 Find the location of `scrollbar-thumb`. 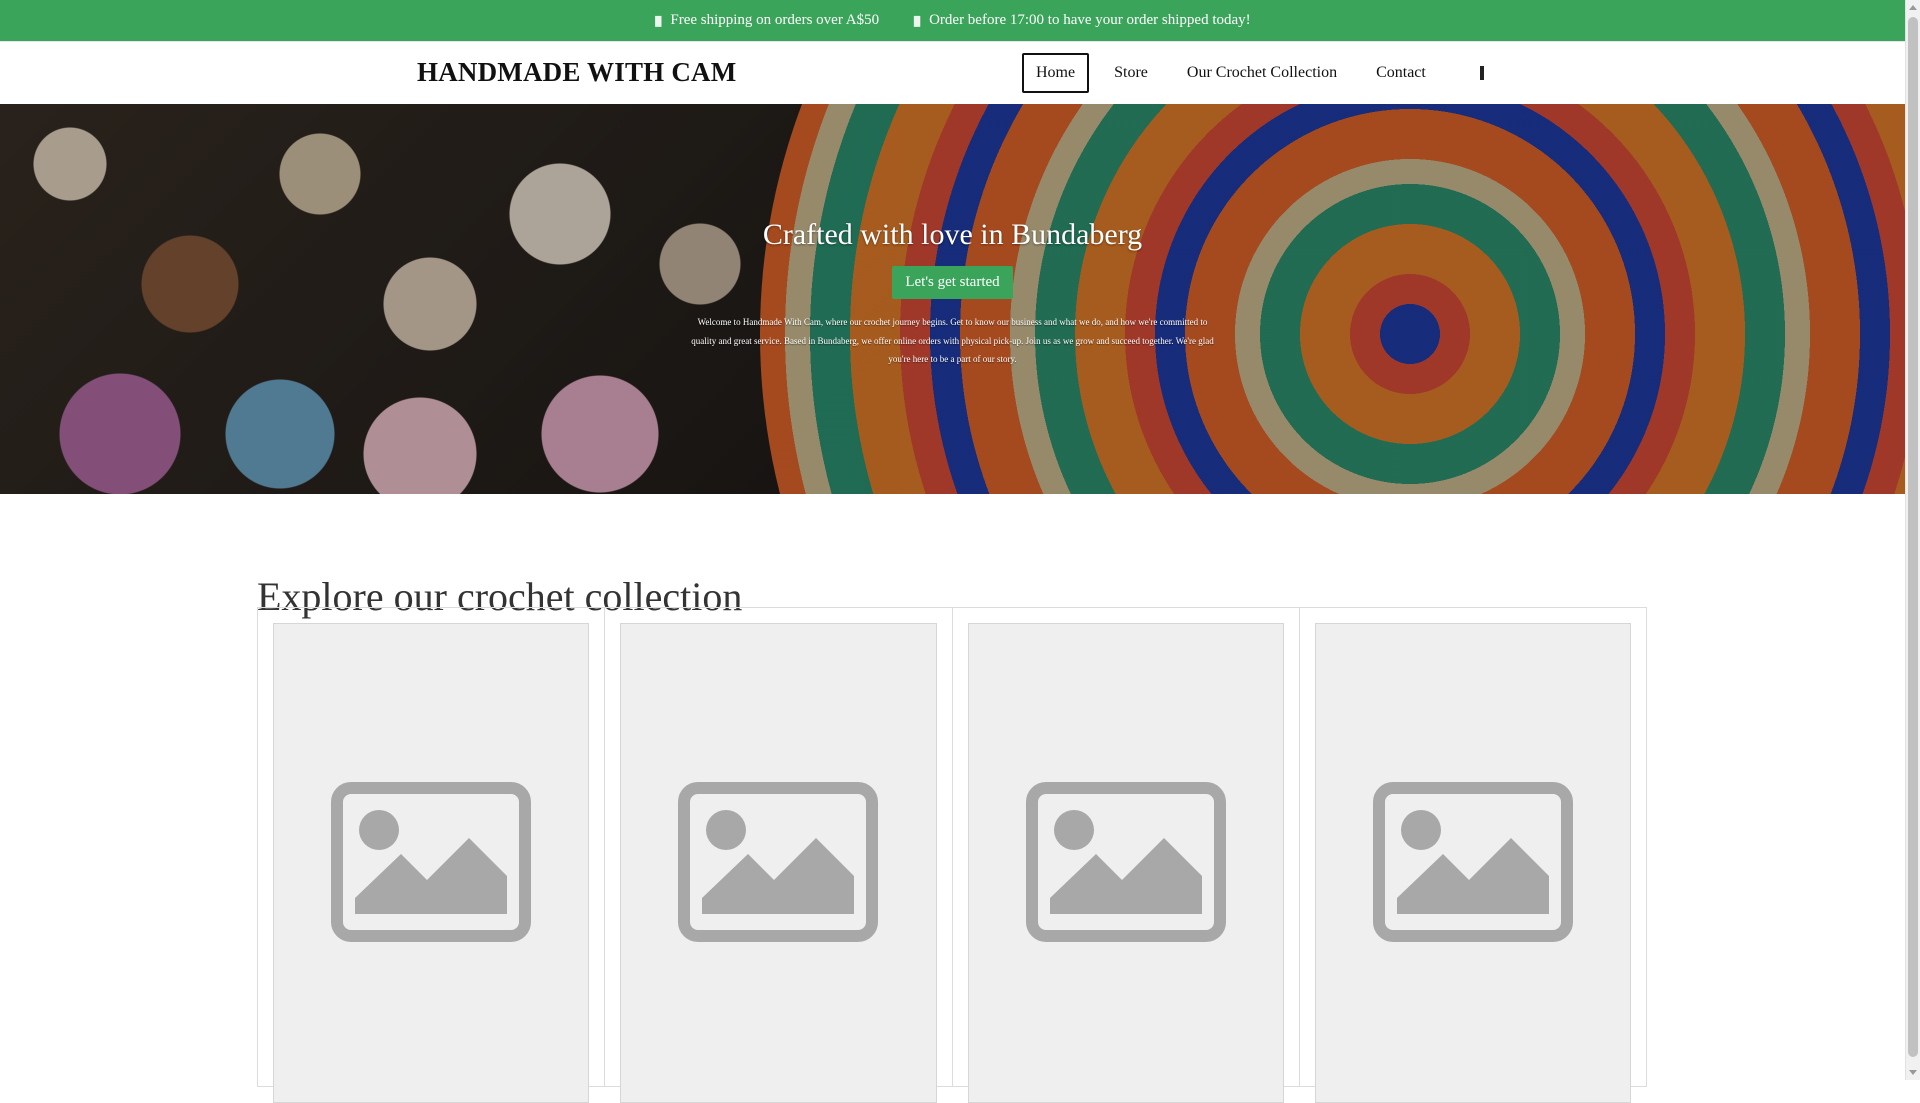

scrollbar-thumb is located at coordinates (1913, 537).